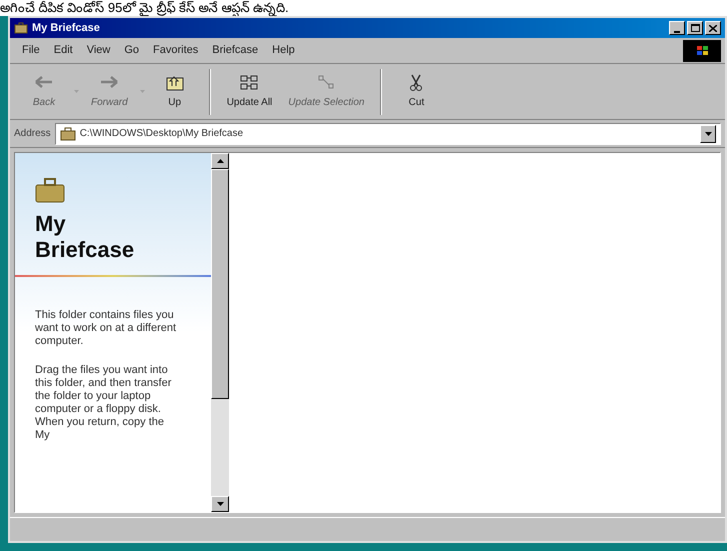 This screenshot has height=551, width=727. I want to click on address-field: C:\WINDOWS\Desktop\My Briefcase, so click(387, 133).